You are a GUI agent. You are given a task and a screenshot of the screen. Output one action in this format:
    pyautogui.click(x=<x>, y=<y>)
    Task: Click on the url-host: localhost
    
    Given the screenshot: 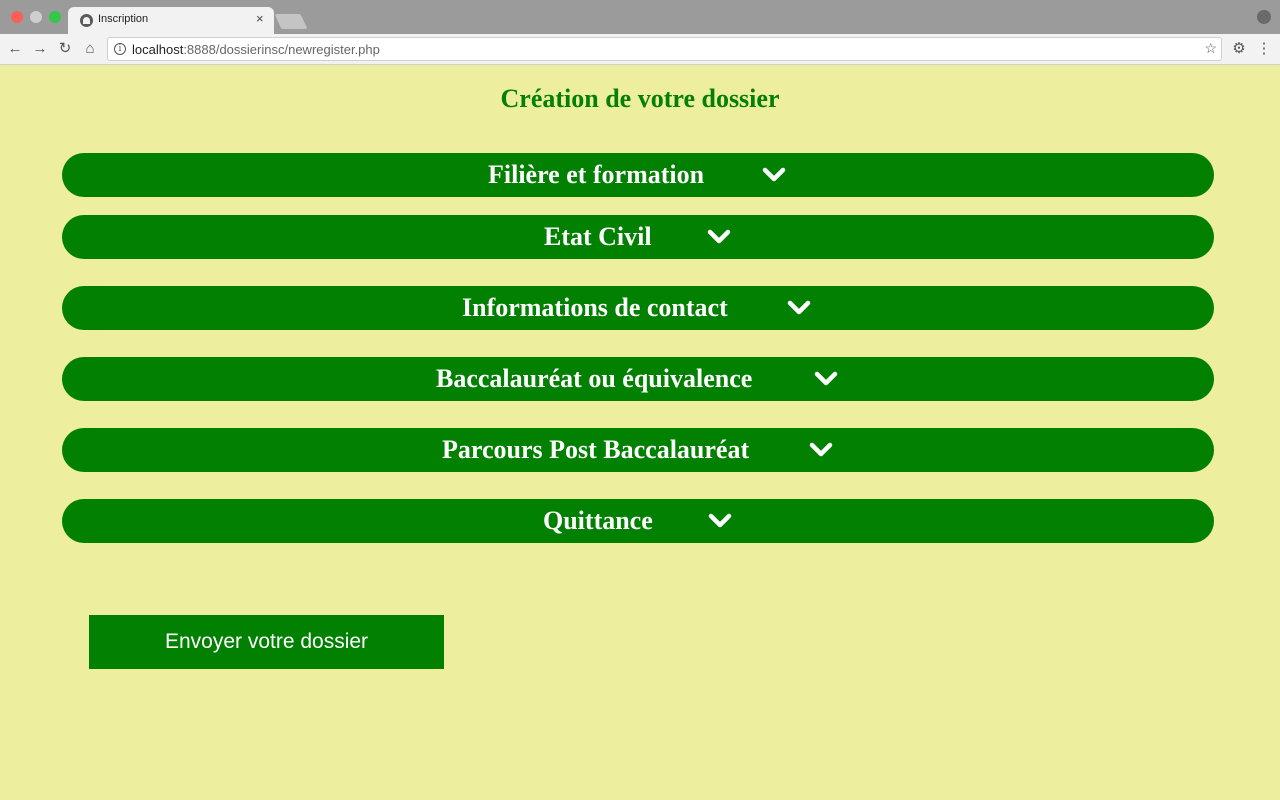 What is the action you would take?
    pyautogui.click(x=158, y=49)
    